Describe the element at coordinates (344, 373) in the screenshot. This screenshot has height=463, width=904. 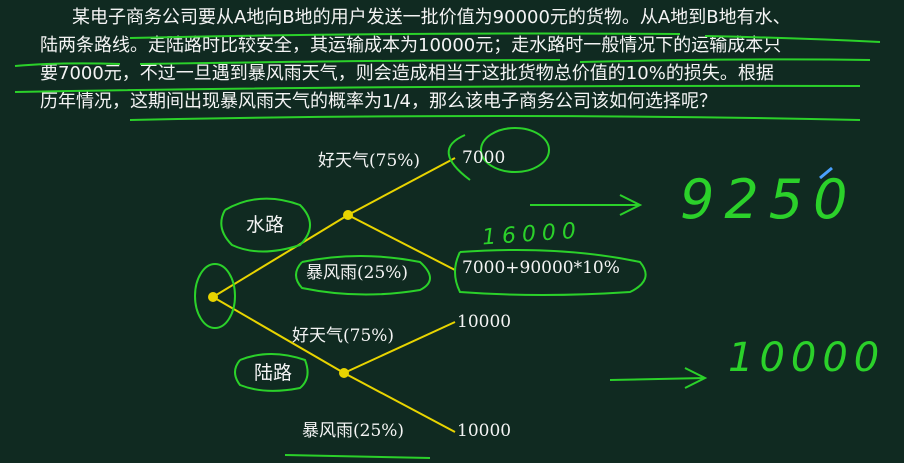
I see `land-node` at that location.